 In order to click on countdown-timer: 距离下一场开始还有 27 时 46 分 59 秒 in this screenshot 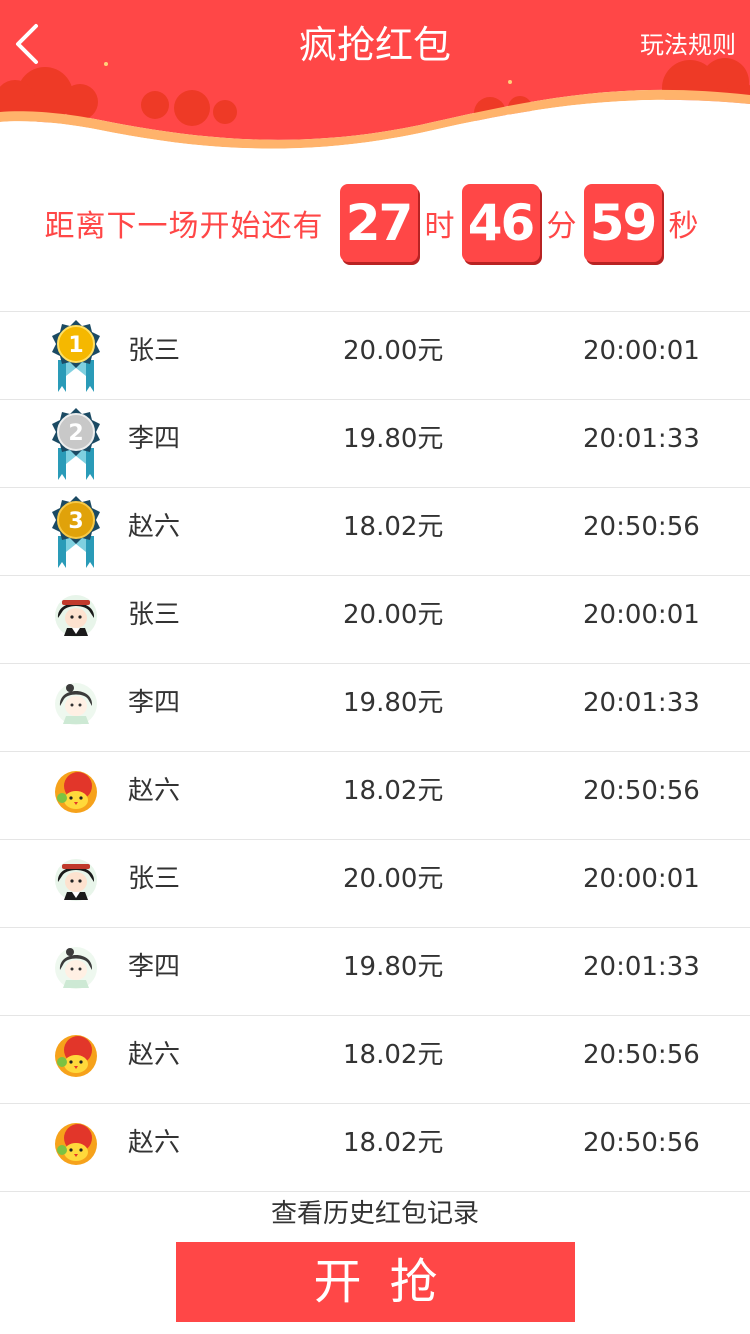, I will do `click(375, 223)`.